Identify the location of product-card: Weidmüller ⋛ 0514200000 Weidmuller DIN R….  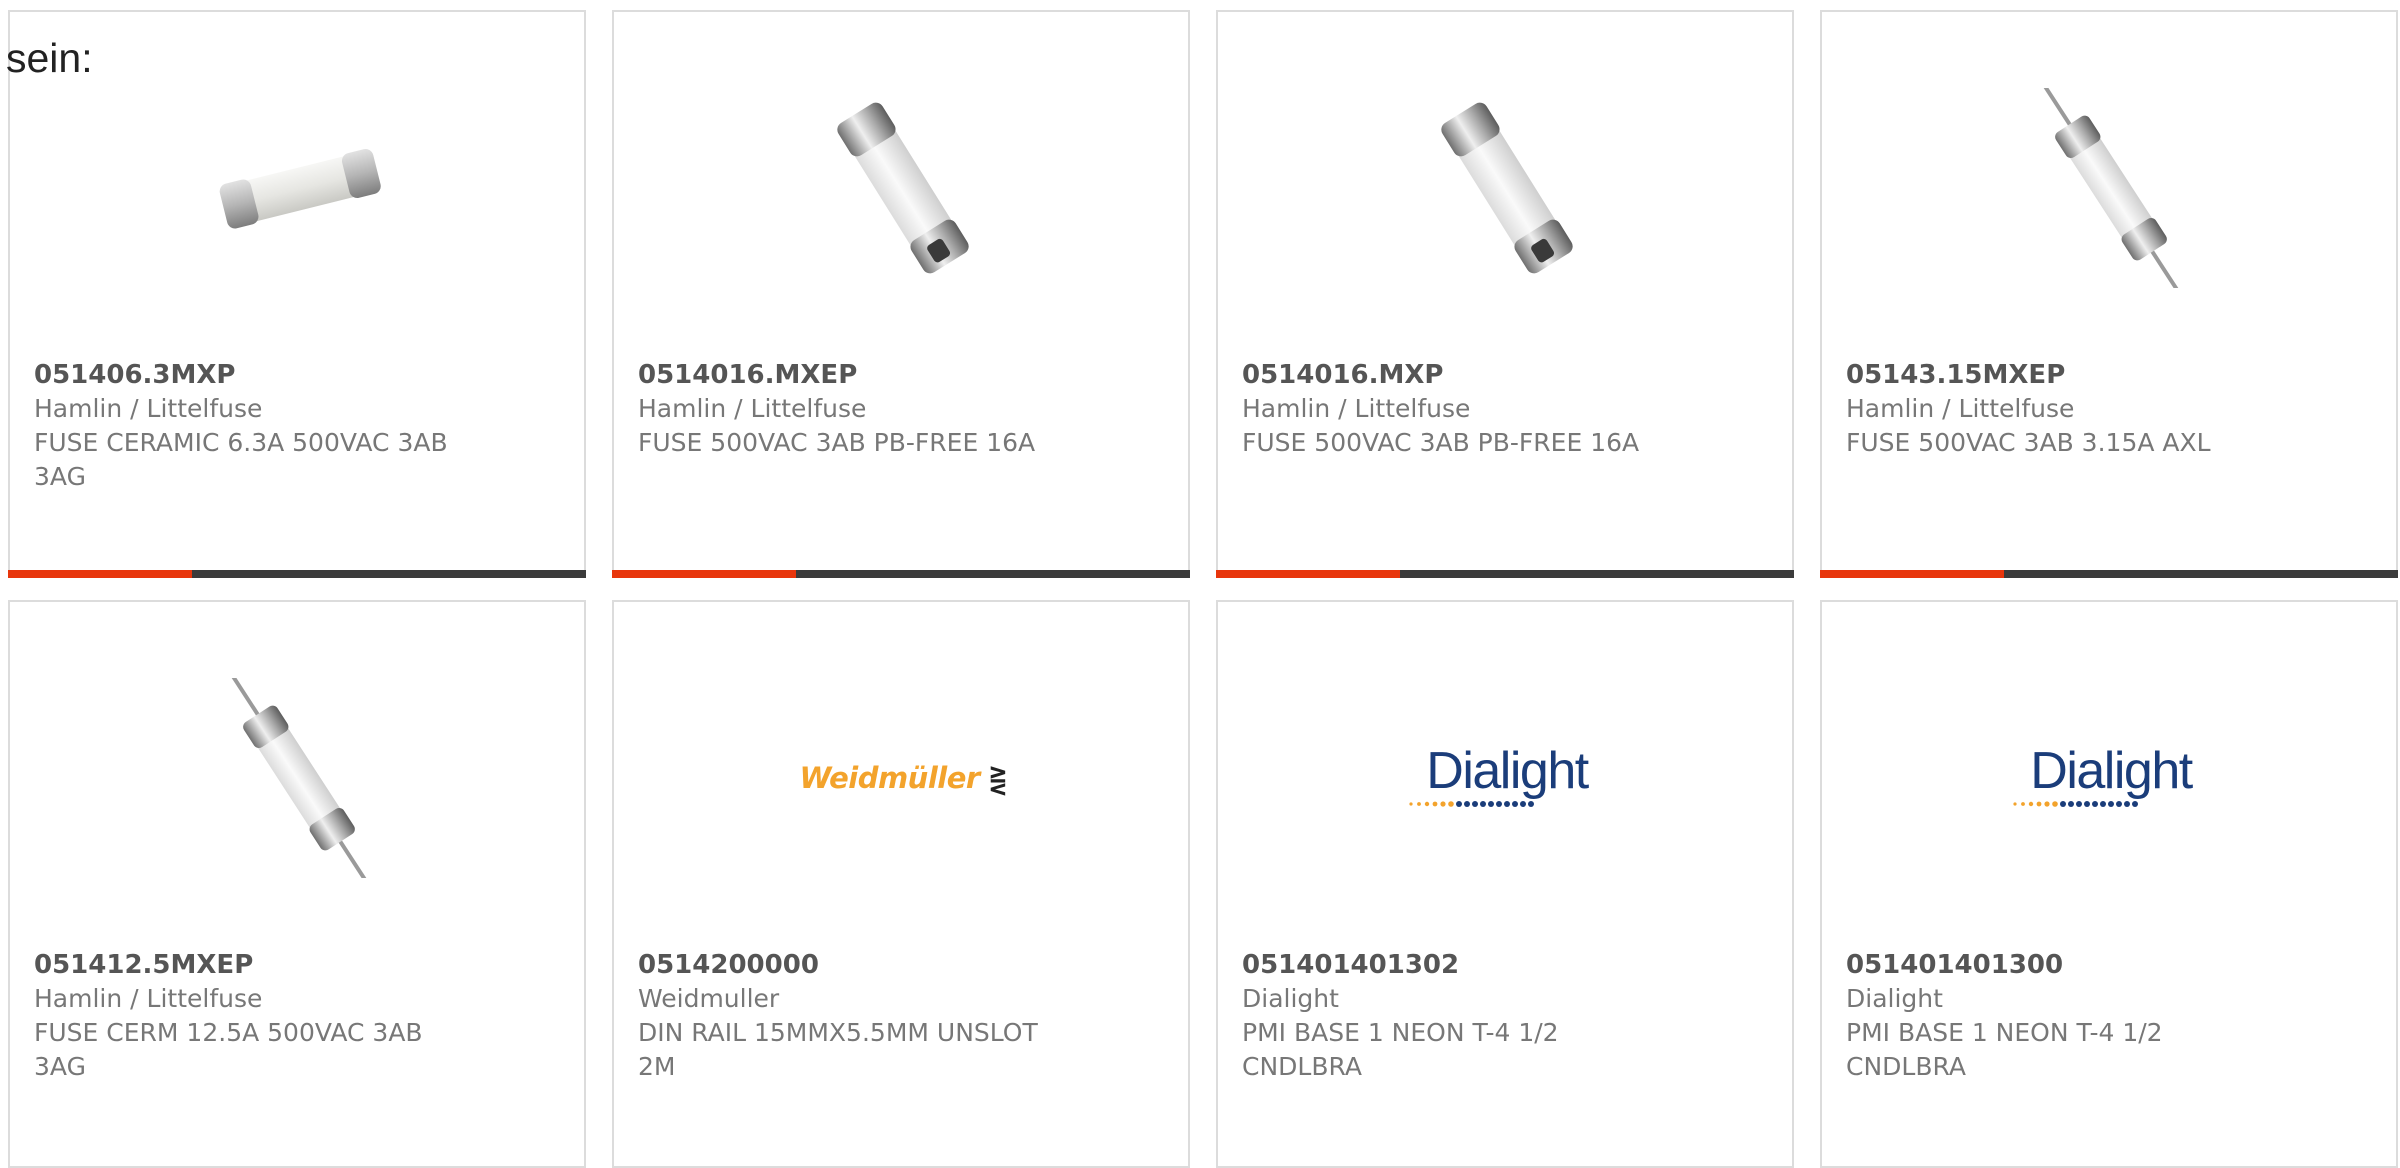
(901, 884).